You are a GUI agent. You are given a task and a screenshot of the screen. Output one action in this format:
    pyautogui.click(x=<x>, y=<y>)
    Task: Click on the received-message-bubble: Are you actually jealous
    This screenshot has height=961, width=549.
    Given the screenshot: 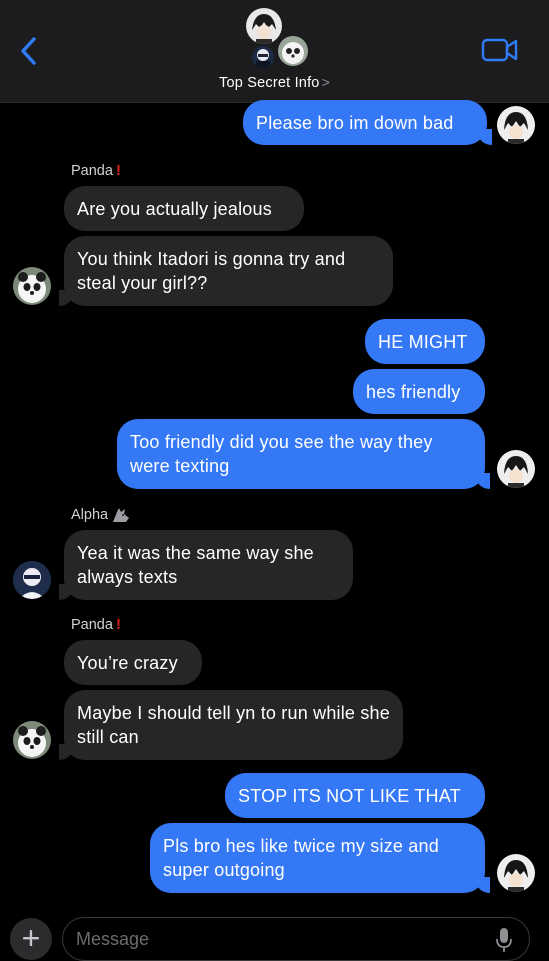 What is the action you would take?
    pyautogui.click(x=184, y=208)
    